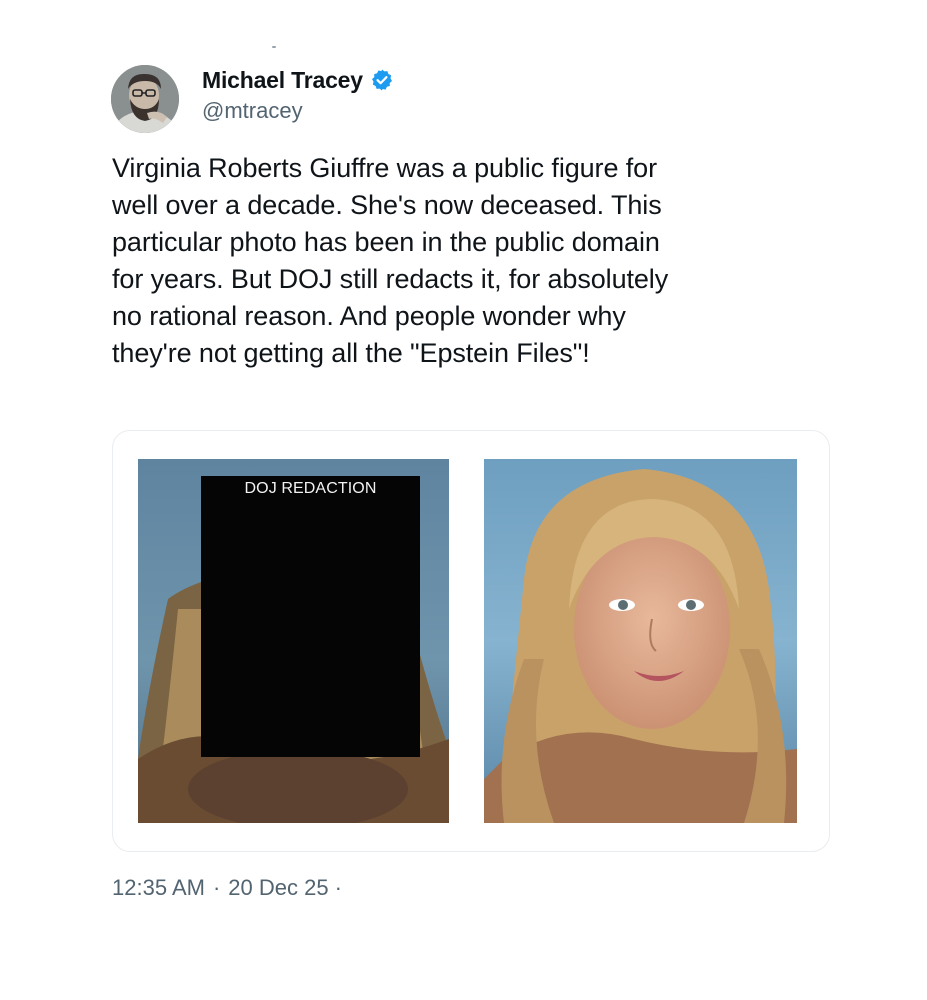  Describe the element at coordinates (382, 80) in the screenshot. I see `verified-badge-icon` at that location.